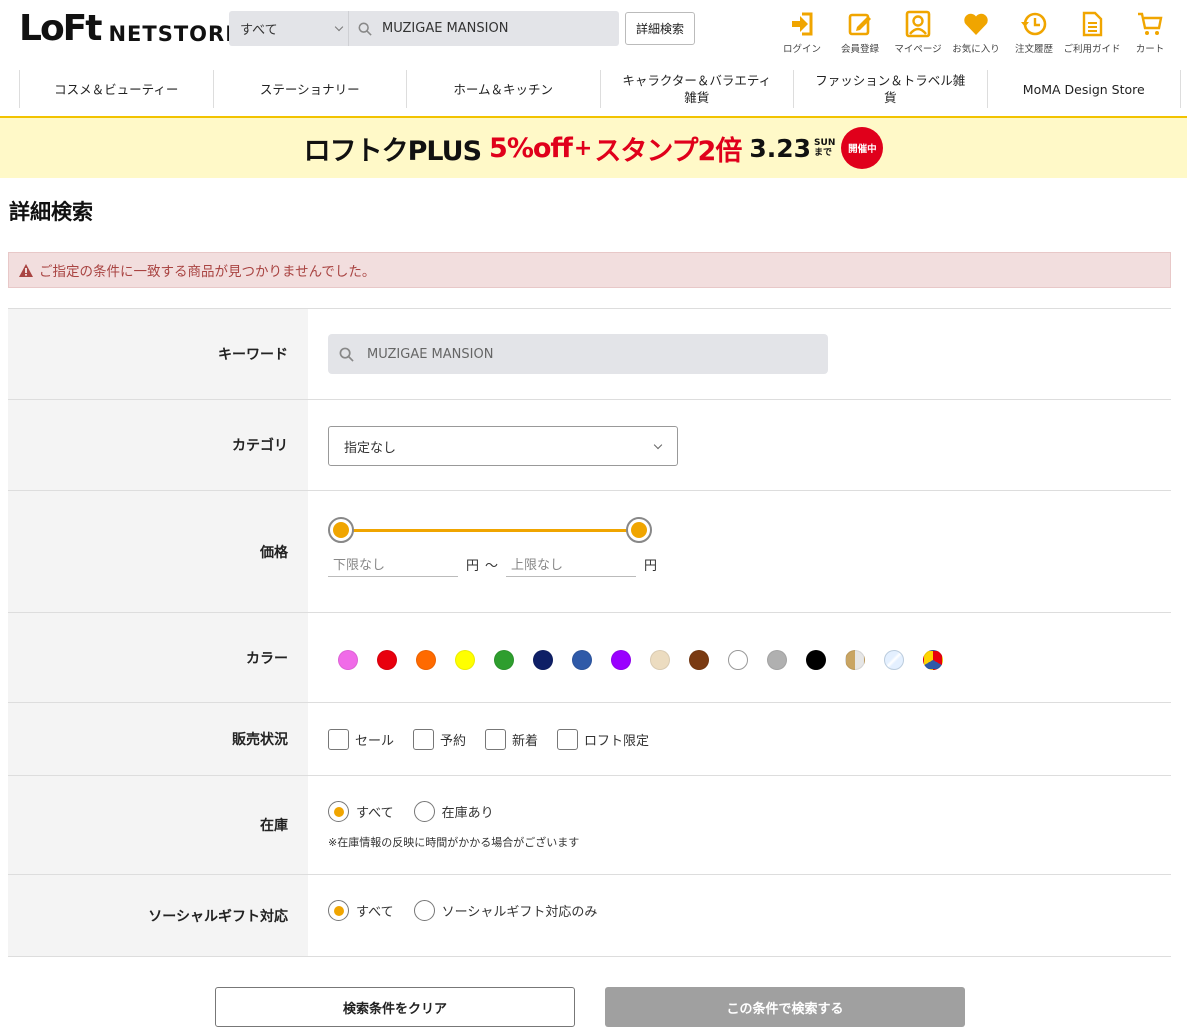 The height and width of the screenshot is (1033, 1187). I want to click on order-history-link: 注文履歴, so click(1034, 32).